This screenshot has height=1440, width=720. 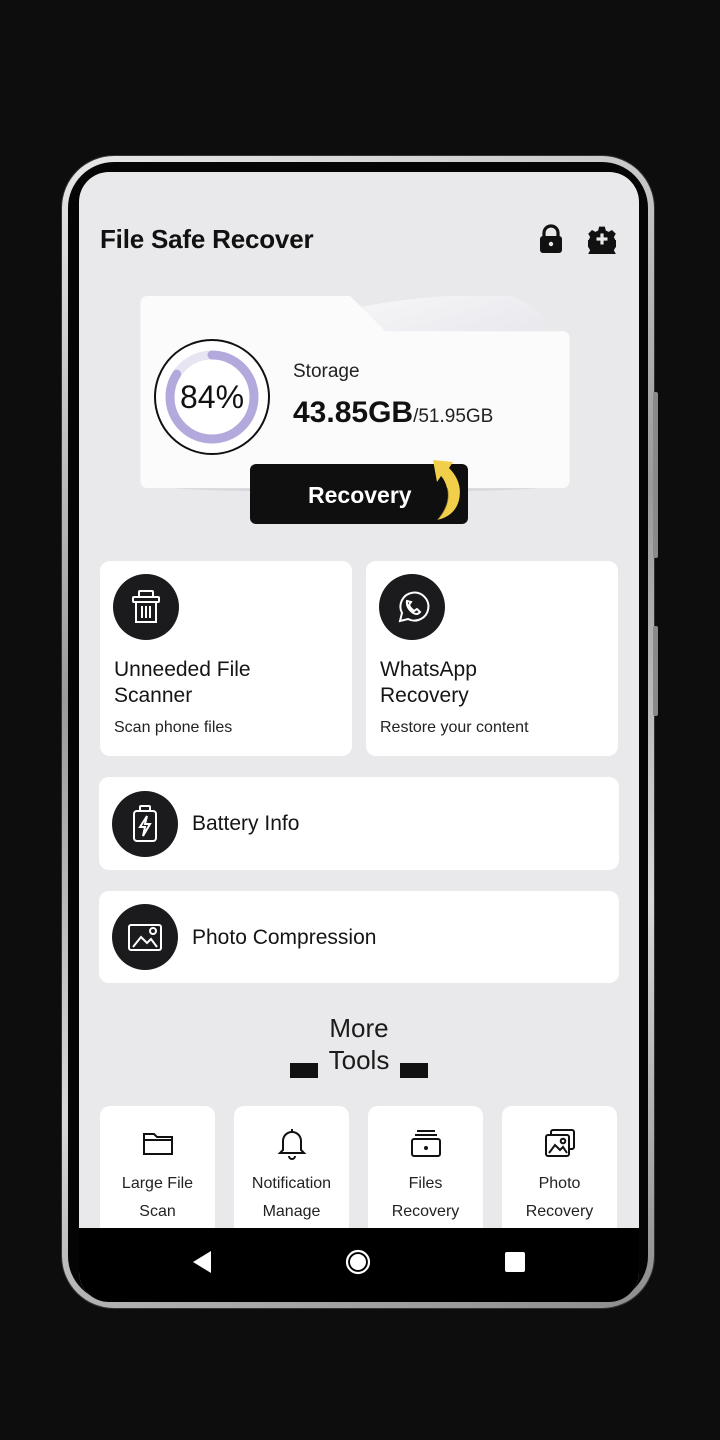 What do you see at coordinates (284, 937) in the screenshot?
I see `card-title: Photo Compression` at bounding box center [284, 937].